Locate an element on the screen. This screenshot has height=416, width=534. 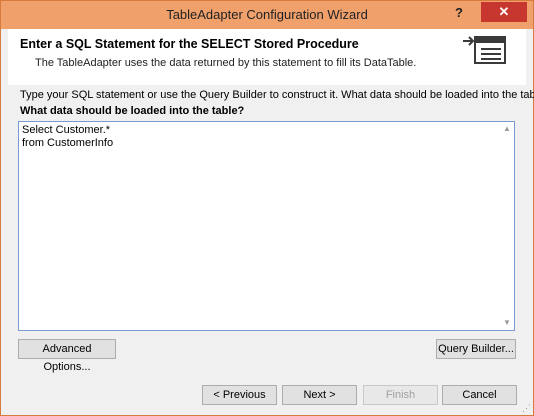
scroll-up-icon: ▲ is located at coordinates (507, 129).